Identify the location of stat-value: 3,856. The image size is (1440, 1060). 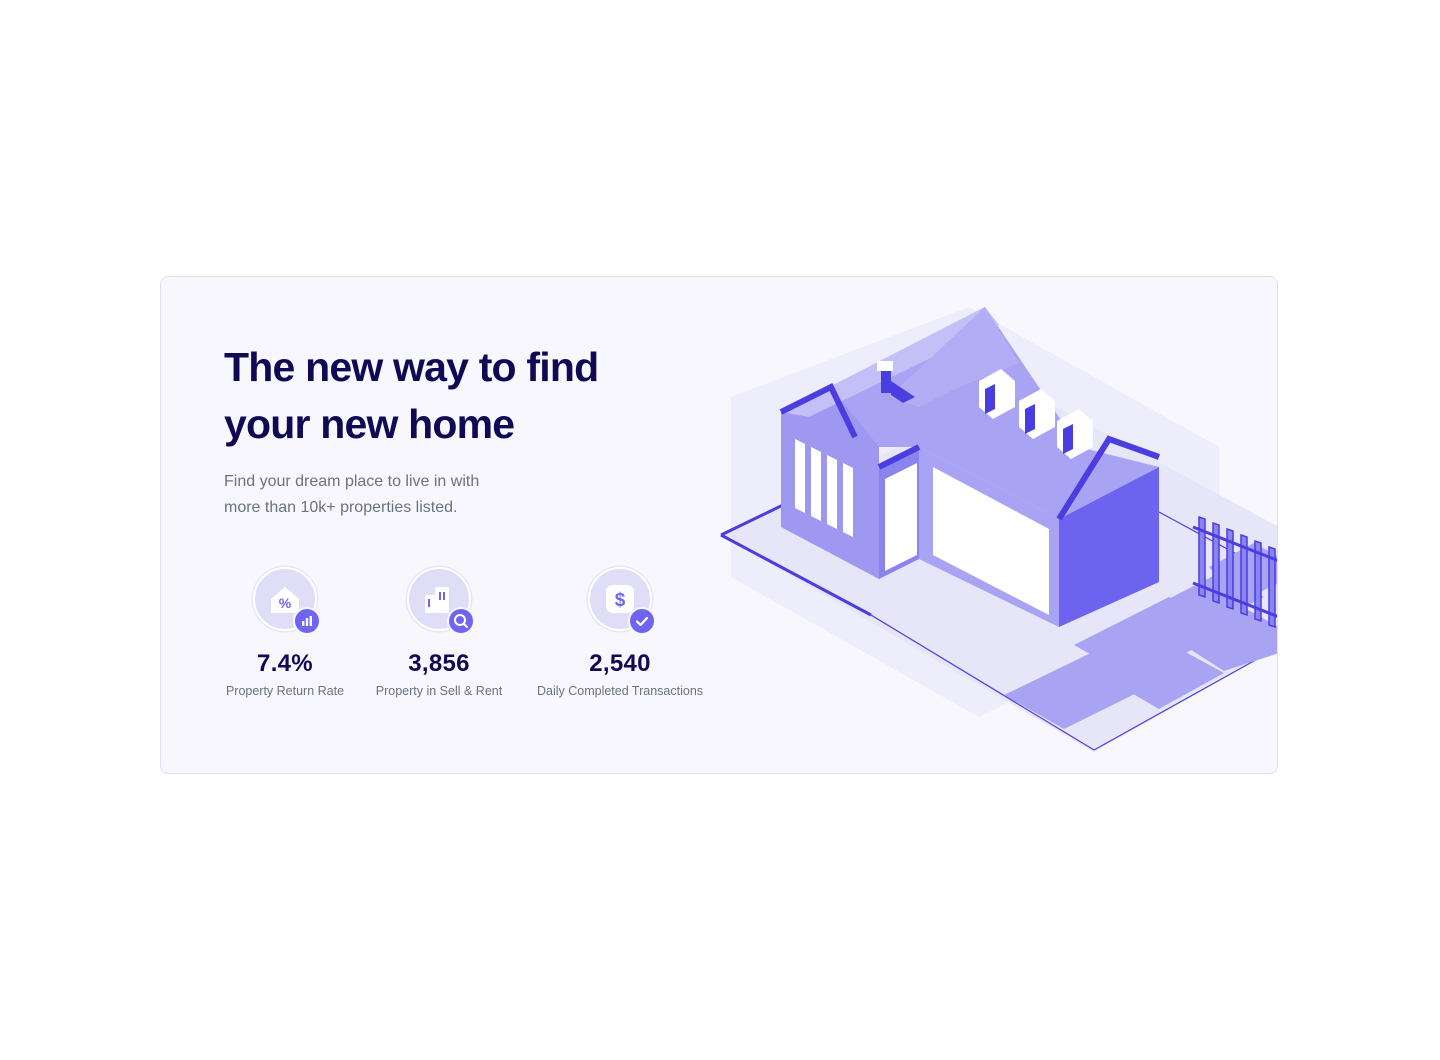
(439, 663).